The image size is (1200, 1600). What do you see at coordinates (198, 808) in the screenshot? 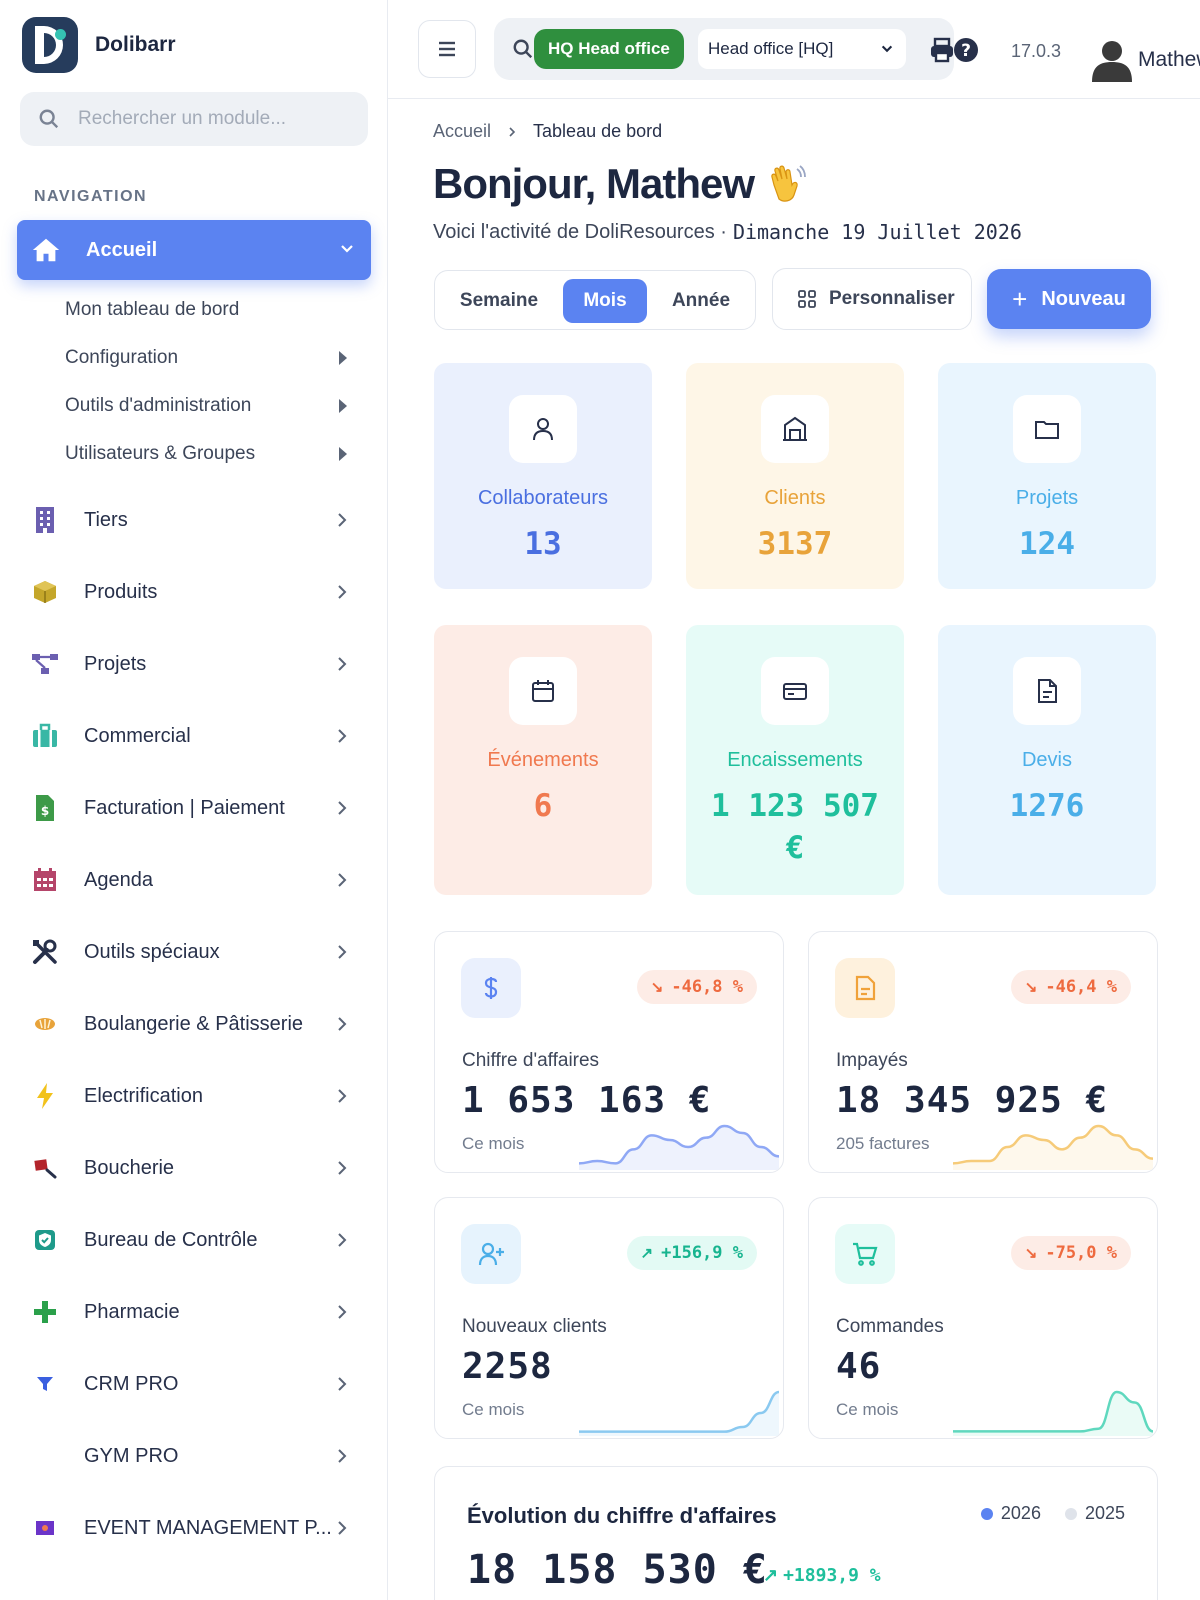
I see `sidebar-item-facturation: $ Facturation | Paiement` at bounding box center [198, 808].